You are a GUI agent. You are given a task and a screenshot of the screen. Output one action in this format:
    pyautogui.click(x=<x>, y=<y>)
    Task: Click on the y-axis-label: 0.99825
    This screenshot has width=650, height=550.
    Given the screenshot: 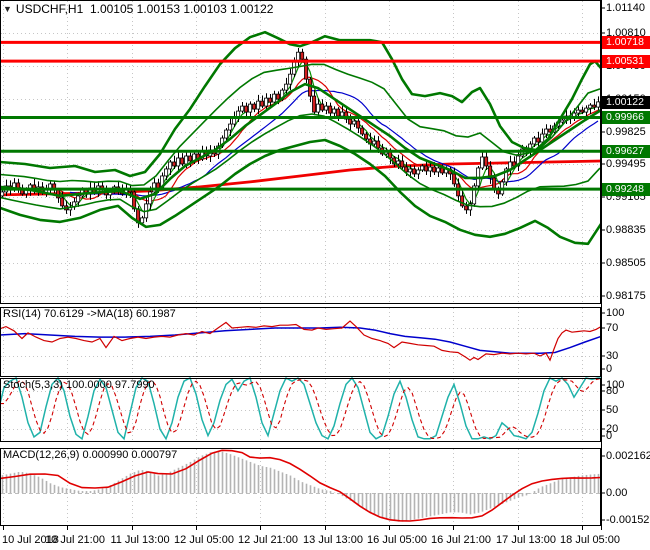 What is the action you would take?
    pyautogui.click(x=626, y=132)
    